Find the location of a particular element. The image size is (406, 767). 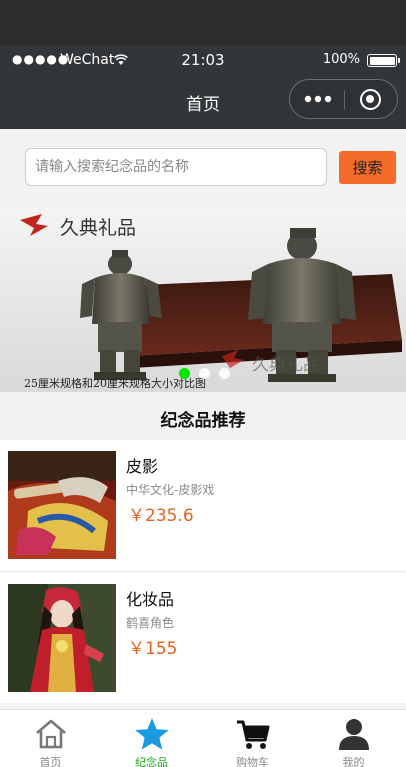

tab-bar: 首页 纪念品 购物车 我的 is located at coordinates (203, 738).